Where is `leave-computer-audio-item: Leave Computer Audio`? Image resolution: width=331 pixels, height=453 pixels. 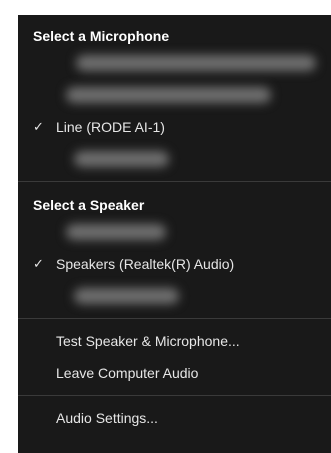 leave-computer-audio-item: Leave Computer Audio is located at coordinates (174, 373).